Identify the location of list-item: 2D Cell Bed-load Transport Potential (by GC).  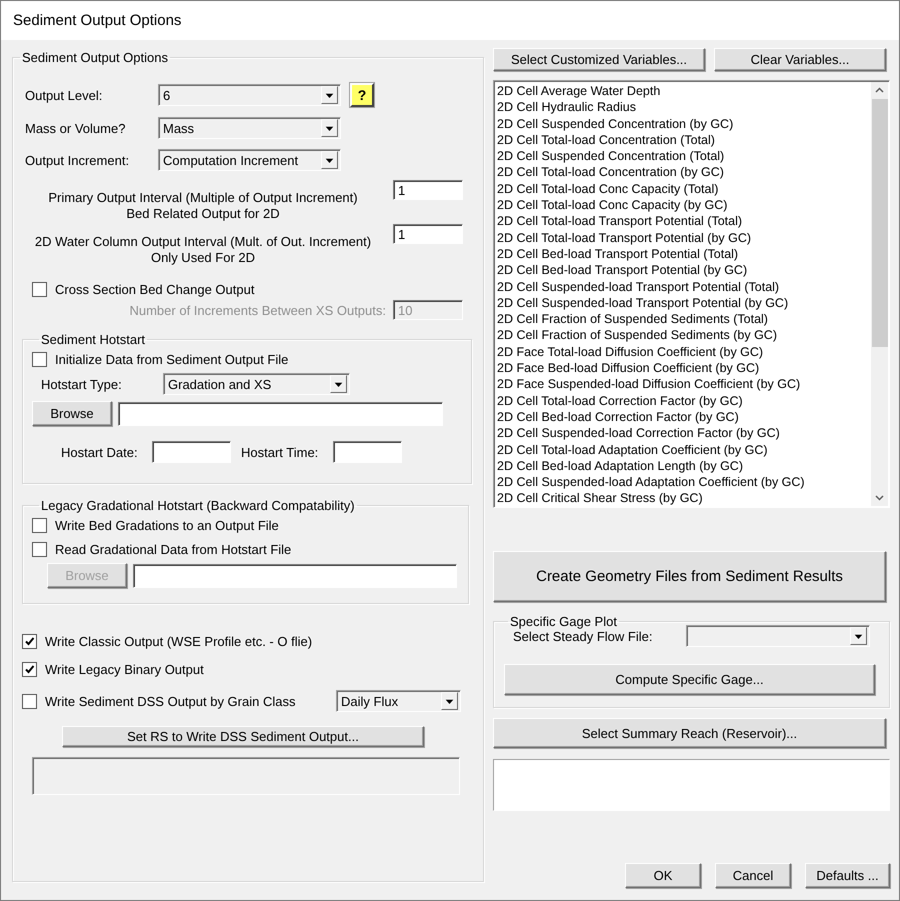
(684, 270).